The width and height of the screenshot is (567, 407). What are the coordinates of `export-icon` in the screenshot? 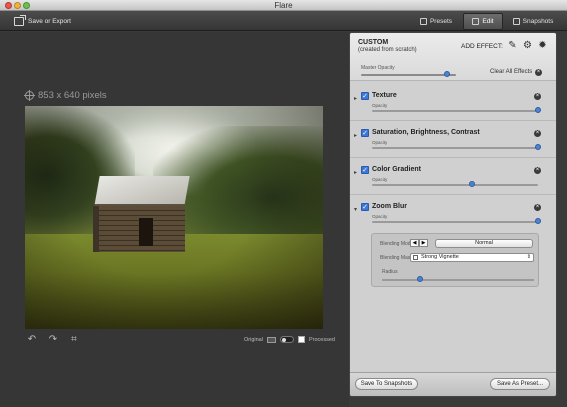 It's located at (20, 20).